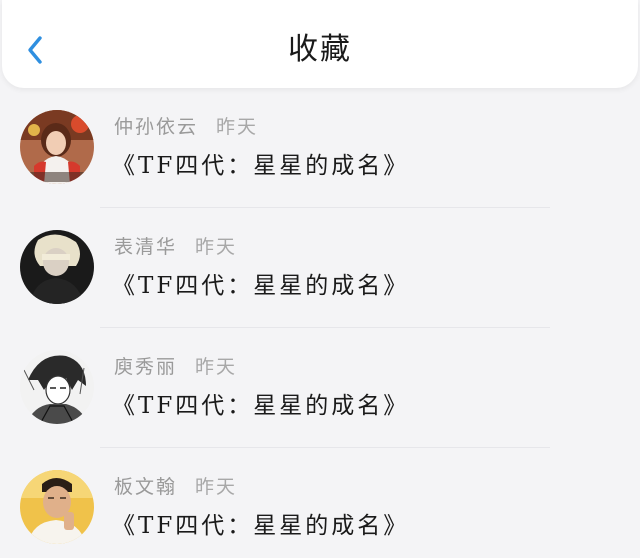 The image size is (640, 558). I want to click on author-name: 表清华, so click(146, 247).